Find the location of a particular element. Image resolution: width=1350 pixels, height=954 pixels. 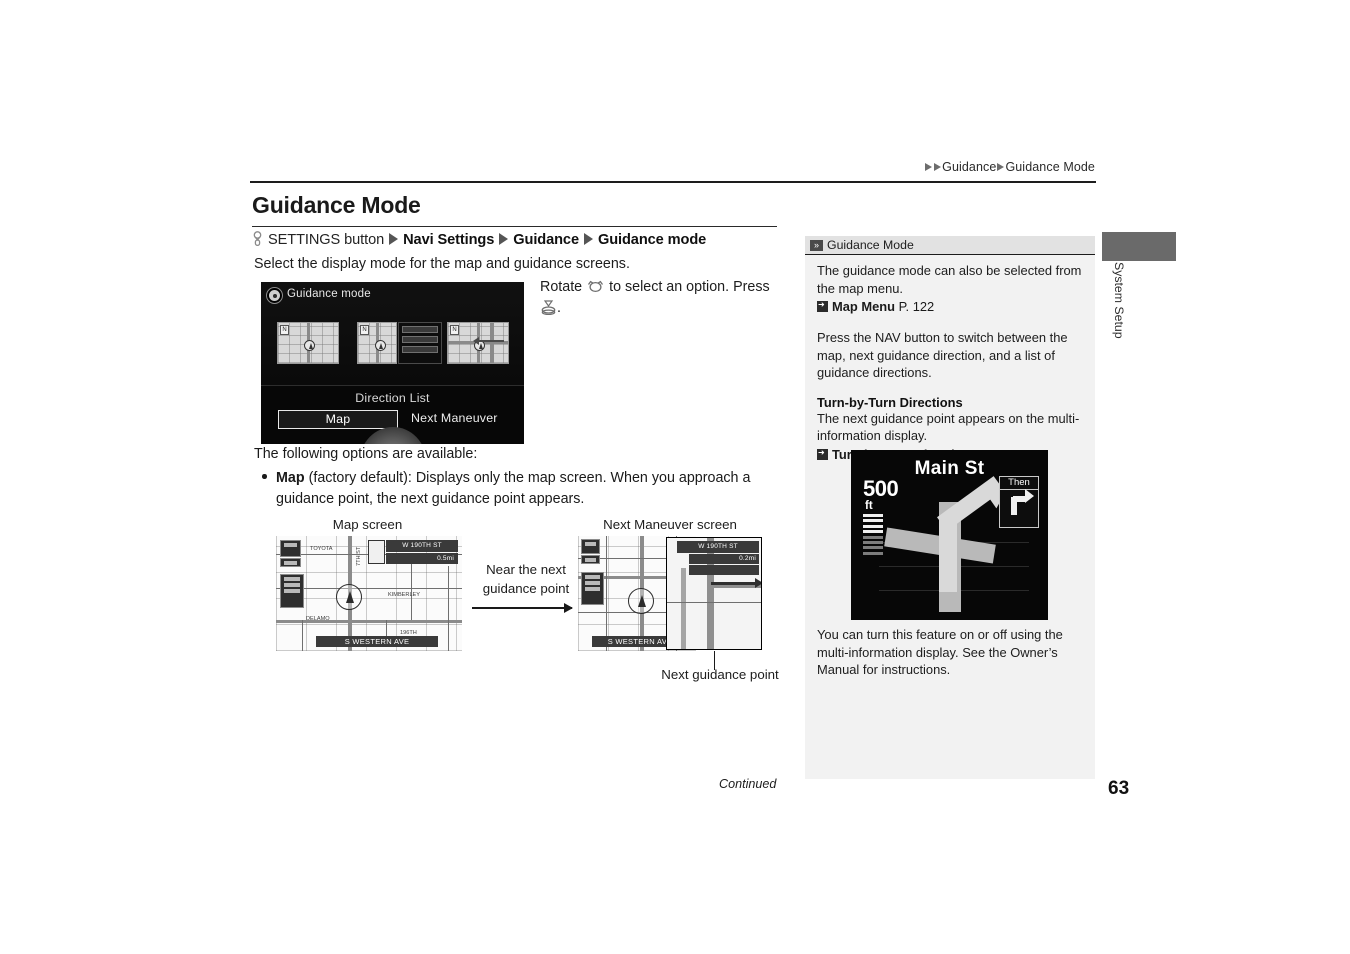

map-road-v5 is located at coordinates (449, 608).